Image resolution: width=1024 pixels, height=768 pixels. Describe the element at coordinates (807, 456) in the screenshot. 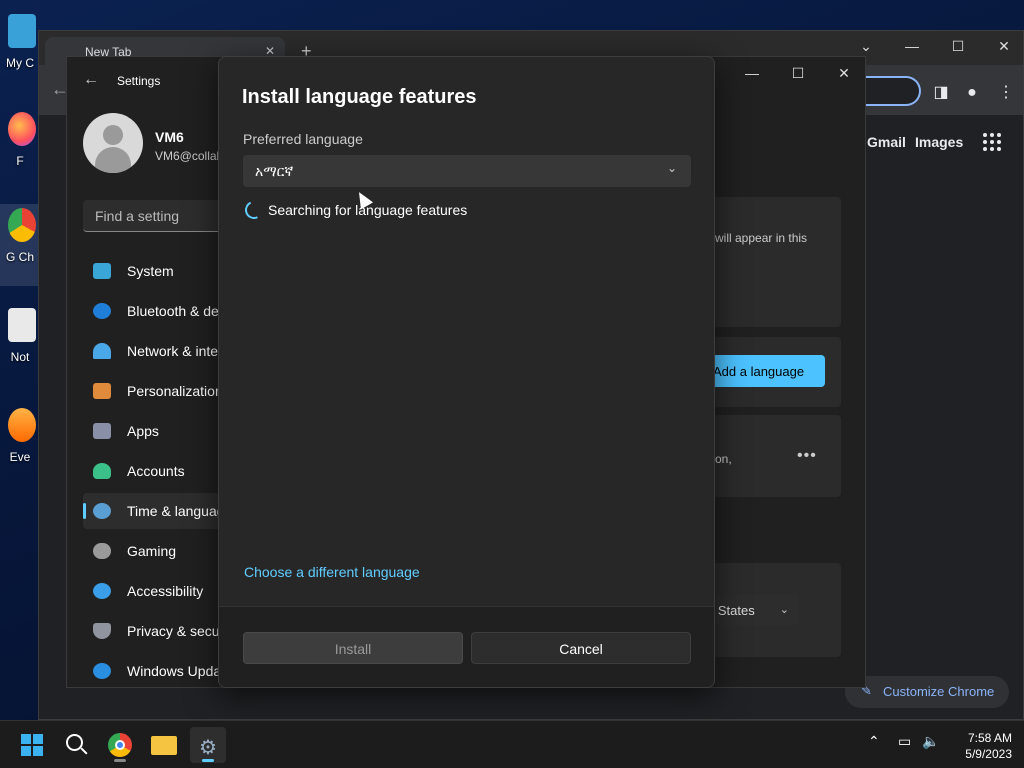

I see `more-options-icon: •••` at that location.